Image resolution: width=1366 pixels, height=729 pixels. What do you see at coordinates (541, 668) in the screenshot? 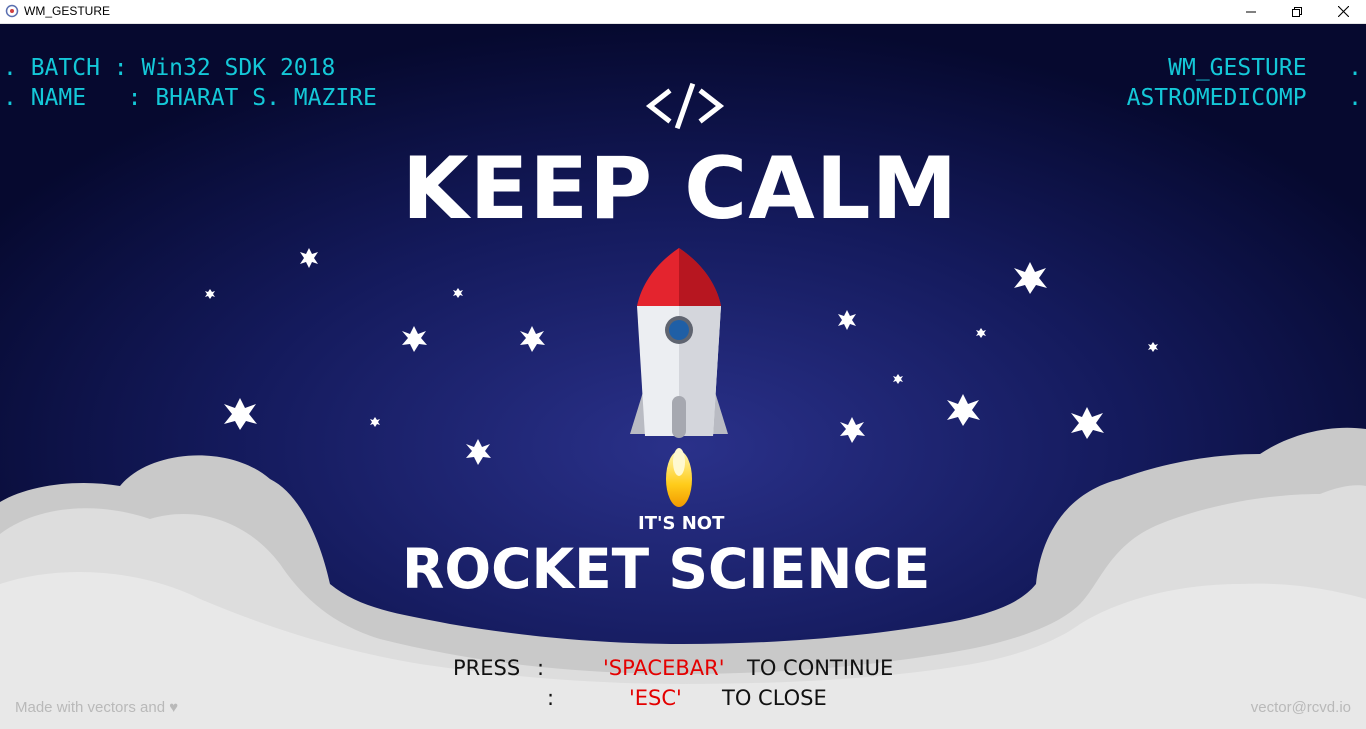
I see `colon-1: :` at bounding box center [541, 668].